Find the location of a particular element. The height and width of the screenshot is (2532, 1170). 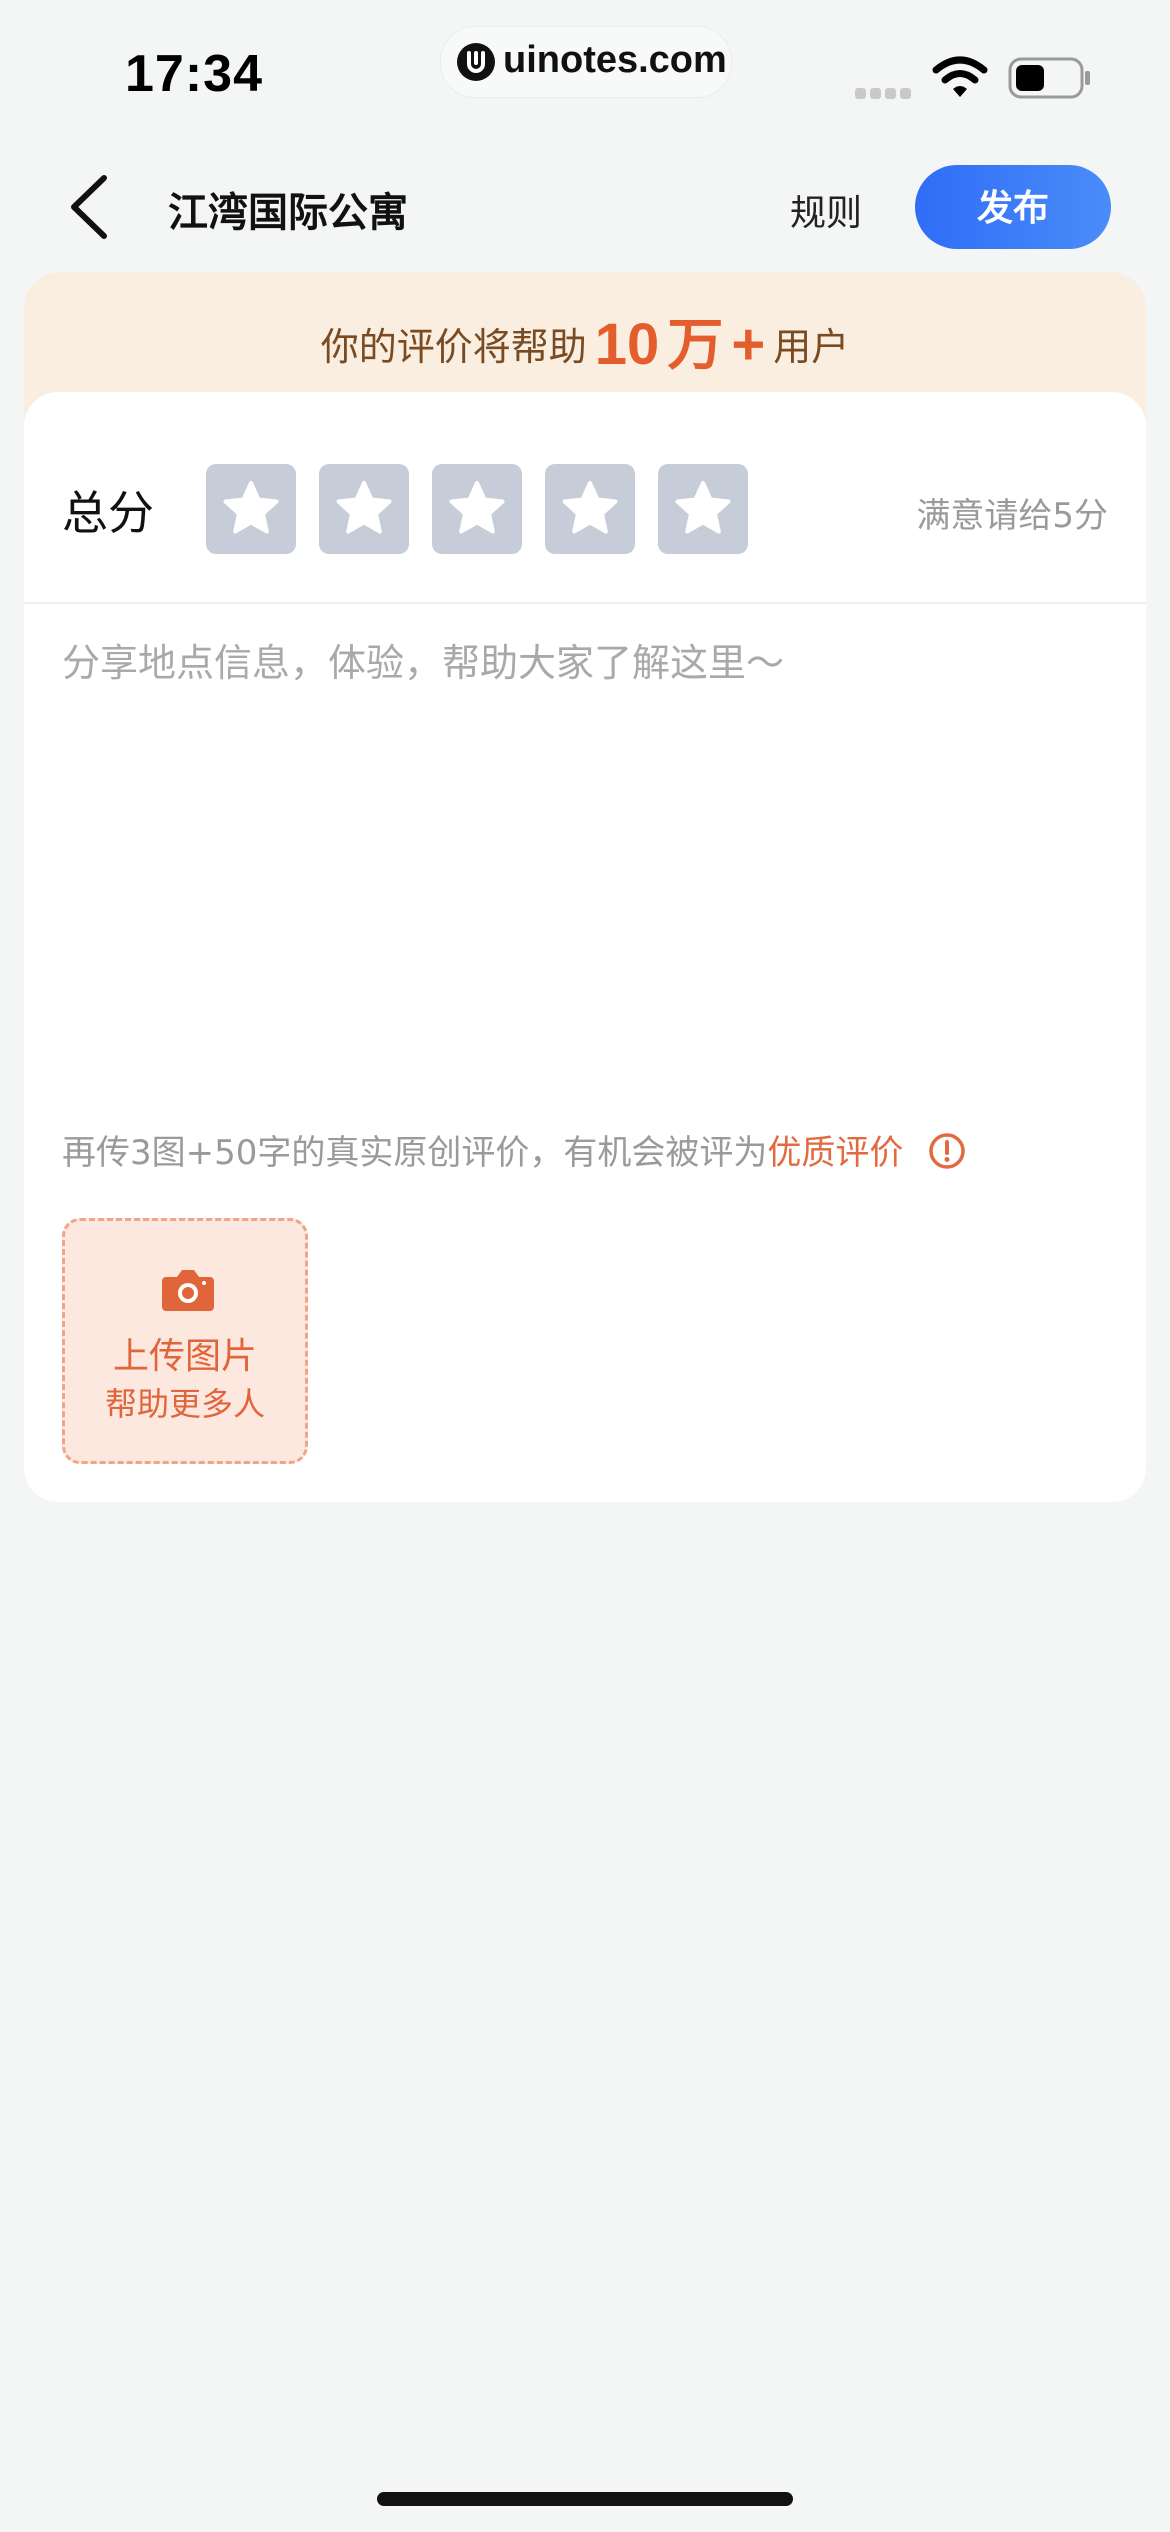

watermark-text: uinotes.com is located at coordinates (615, 60).